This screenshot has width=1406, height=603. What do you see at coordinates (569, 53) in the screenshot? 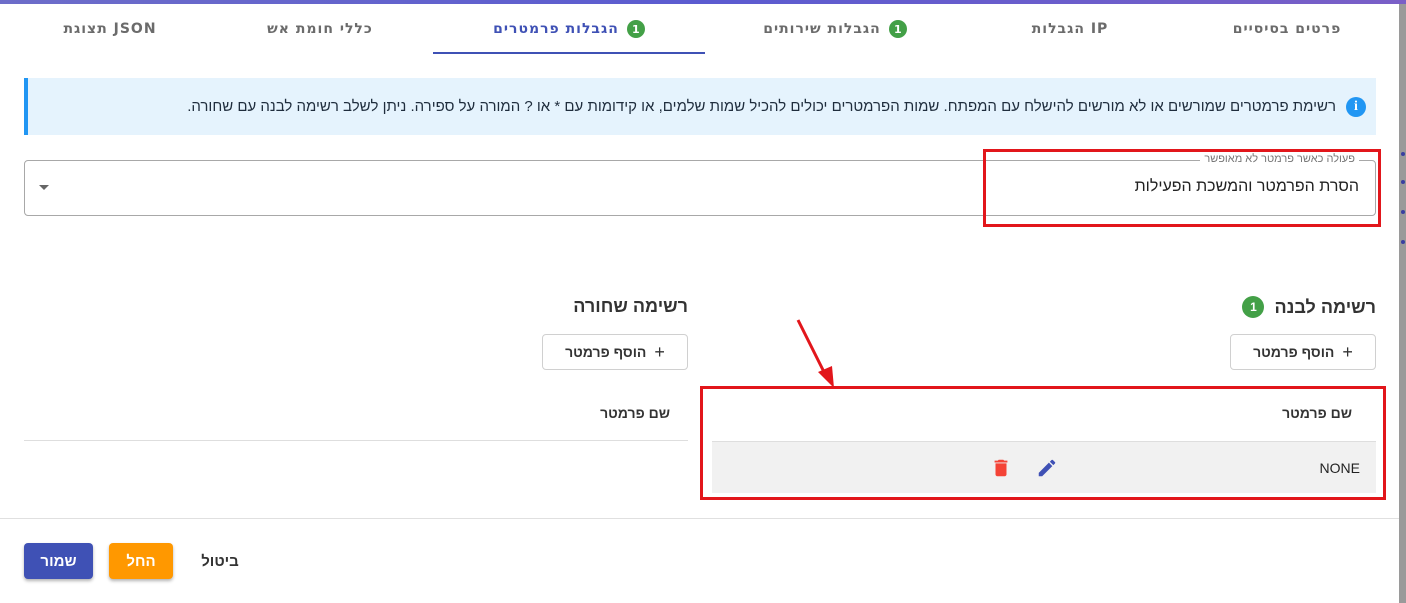
I see `active-tab-indicator` at bounding box center [569, 53].